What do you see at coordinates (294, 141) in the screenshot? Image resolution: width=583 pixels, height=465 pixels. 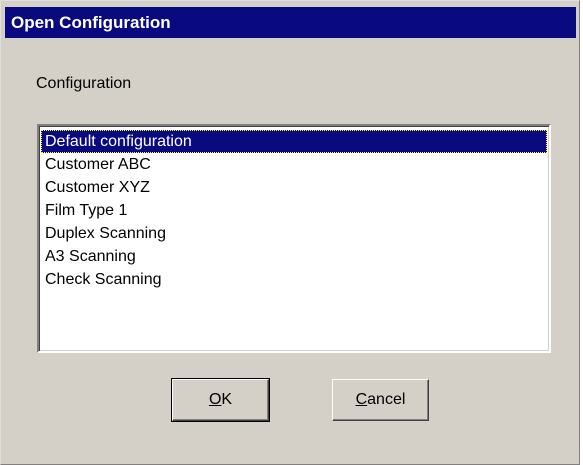 I see `list-item-default-configuration: Default configuration` at bounding box center [294, 141].